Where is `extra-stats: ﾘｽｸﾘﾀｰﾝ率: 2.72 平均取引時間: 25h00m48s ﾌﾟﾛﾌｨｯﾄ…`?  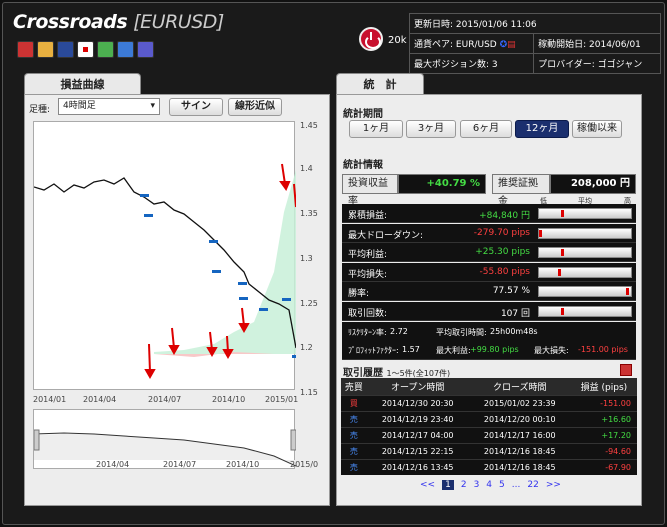
extra-stats: ﾘｽｸﾘﾀｰﾝ率: 2.72 平均取引時間: 25h00m48s ﾌﾟﾛﾌｨｯﾄ… is located at coordinates (489, 341).